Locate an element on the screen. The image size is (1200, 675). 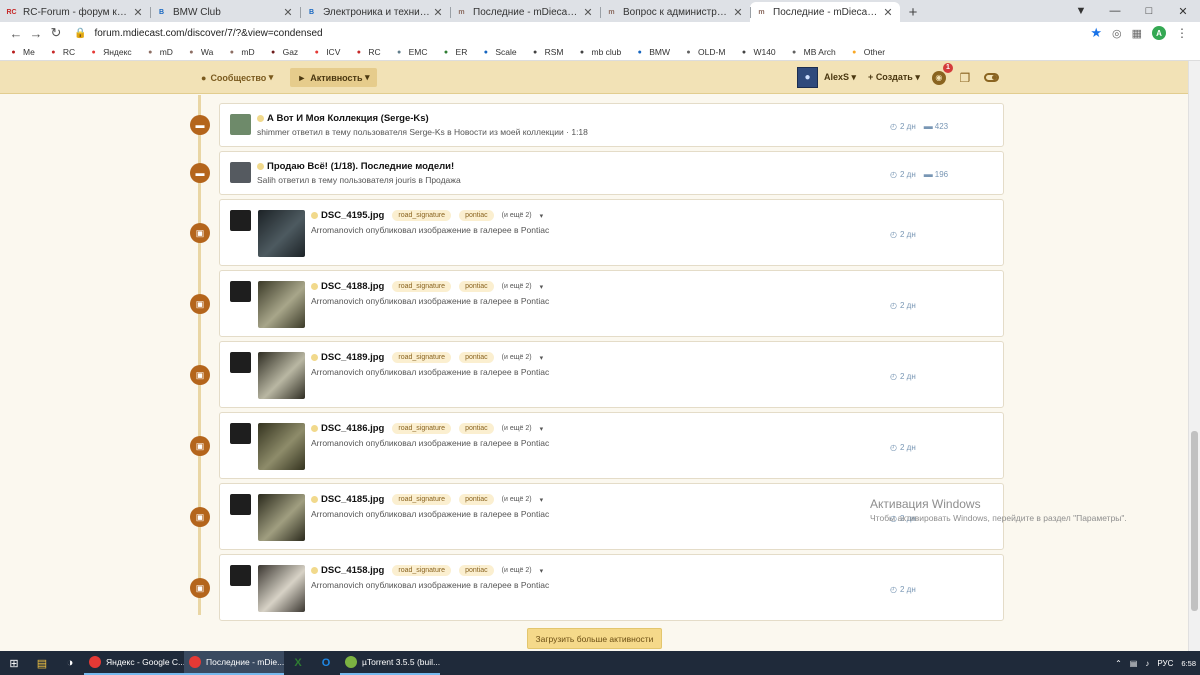
network-icon: ▤ is located at coordinates (1134, 663).